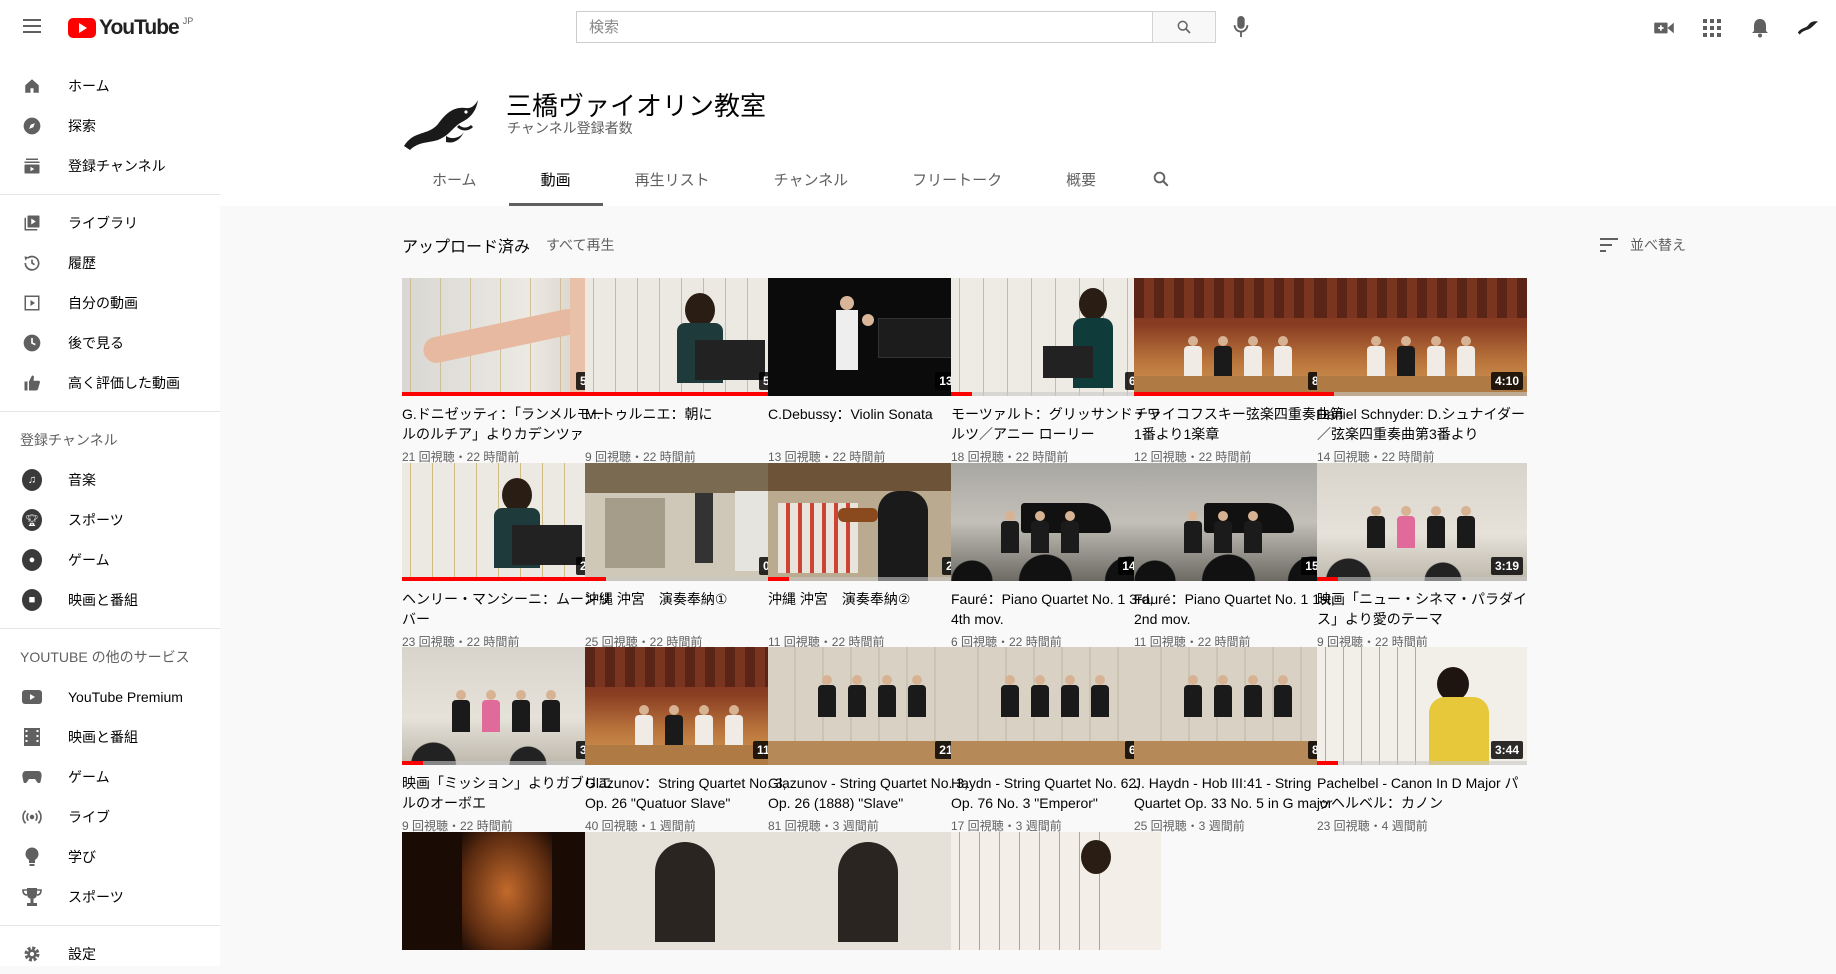 The width and height of the screenshot is (1836, 974). Describe the element at coordinates (110, 897) in the screenshot. I see `sidebar-item-sports-service: スポーツ` at that location.